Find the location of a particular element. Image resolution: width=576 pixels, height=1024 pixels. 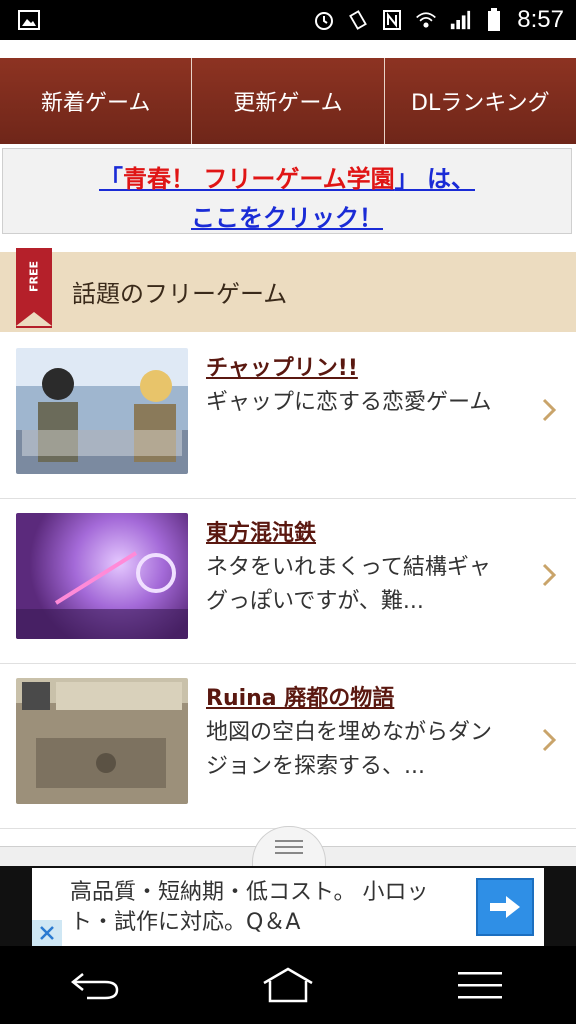

game-title: Ruina 廃都の物語 is located at coordinates (300, 696).